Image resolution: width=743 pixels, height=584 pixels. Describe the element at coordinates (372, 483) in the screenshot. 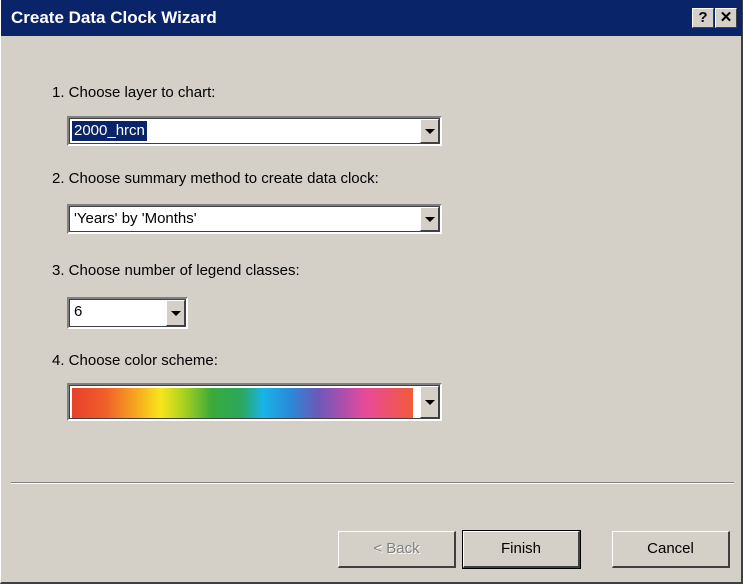

I see `separator-line` at that location.